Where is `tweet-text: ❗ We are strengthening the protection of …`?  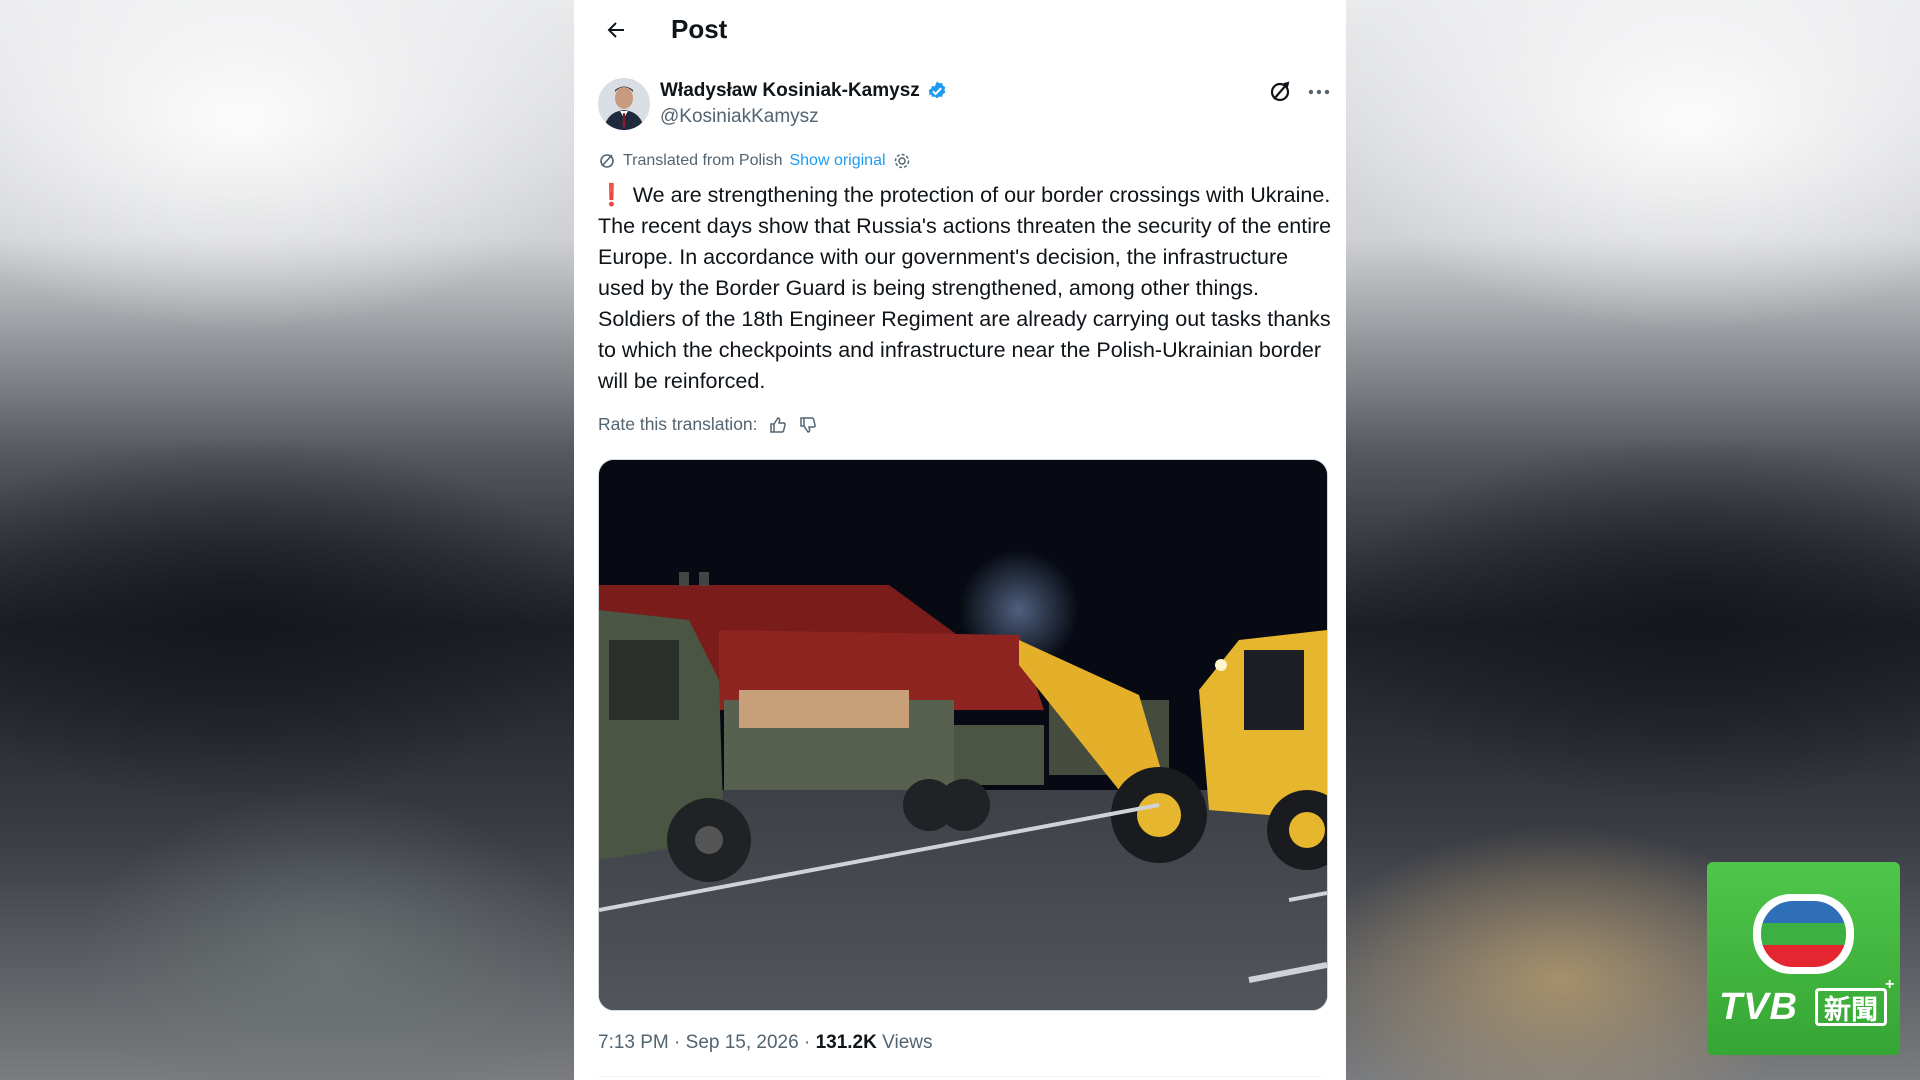
tweet-text: ❗ We are strengthening the protection of … is located at coordinates (966, 288).